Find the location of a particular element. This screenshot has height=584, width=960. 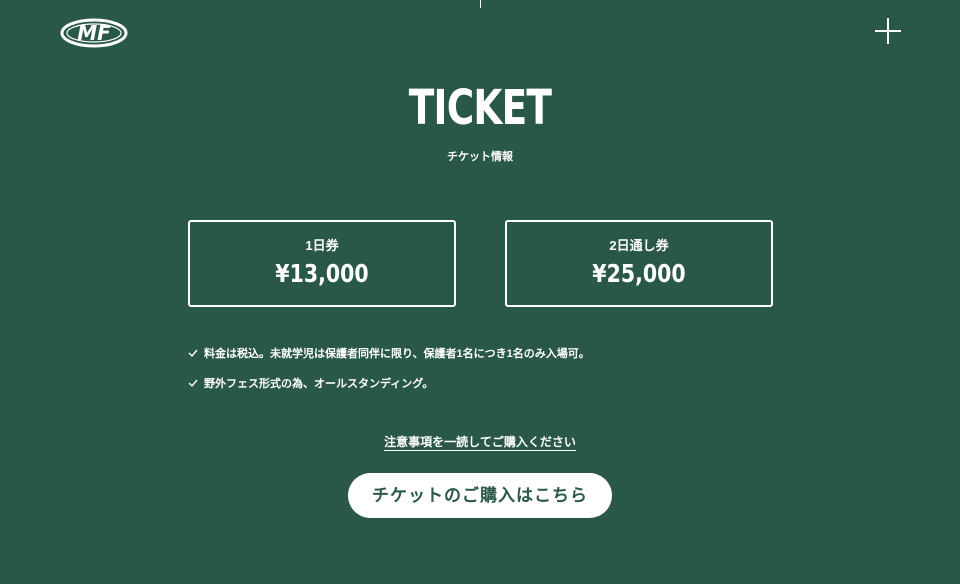

note-item: 野外フェス形式の為、オールスタンディング。 is located at coordinates (389, 384).